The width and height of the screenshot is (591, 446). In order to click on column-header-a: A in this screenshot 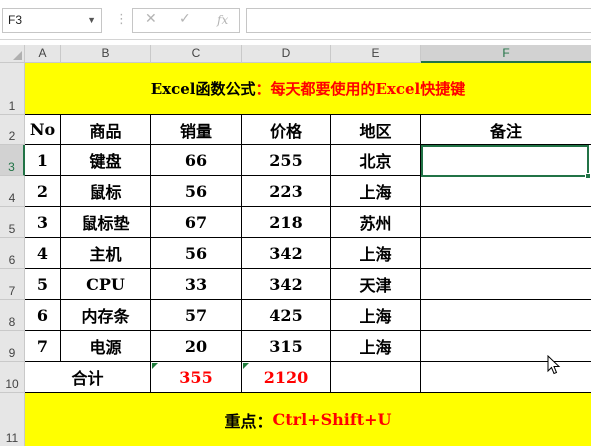, I will do `click(43, 54)`.